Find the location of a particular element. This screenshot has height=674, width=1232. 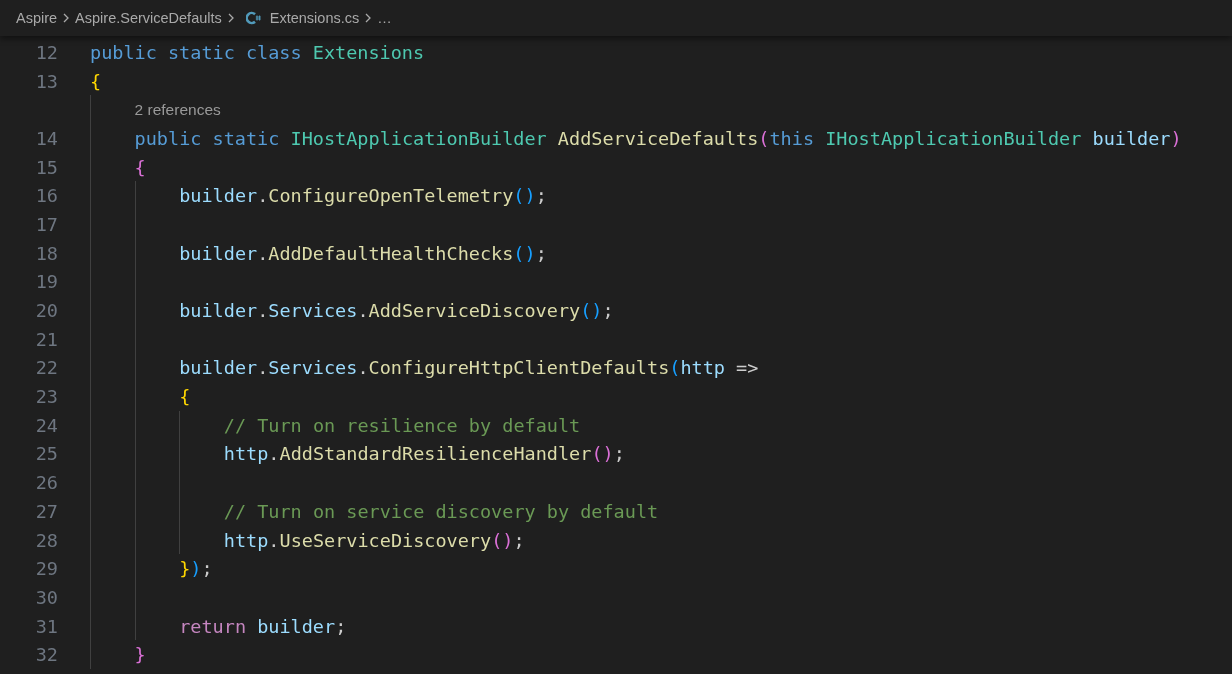

folder-breadcrumb: Aspire is located at coordinates (37, 18).